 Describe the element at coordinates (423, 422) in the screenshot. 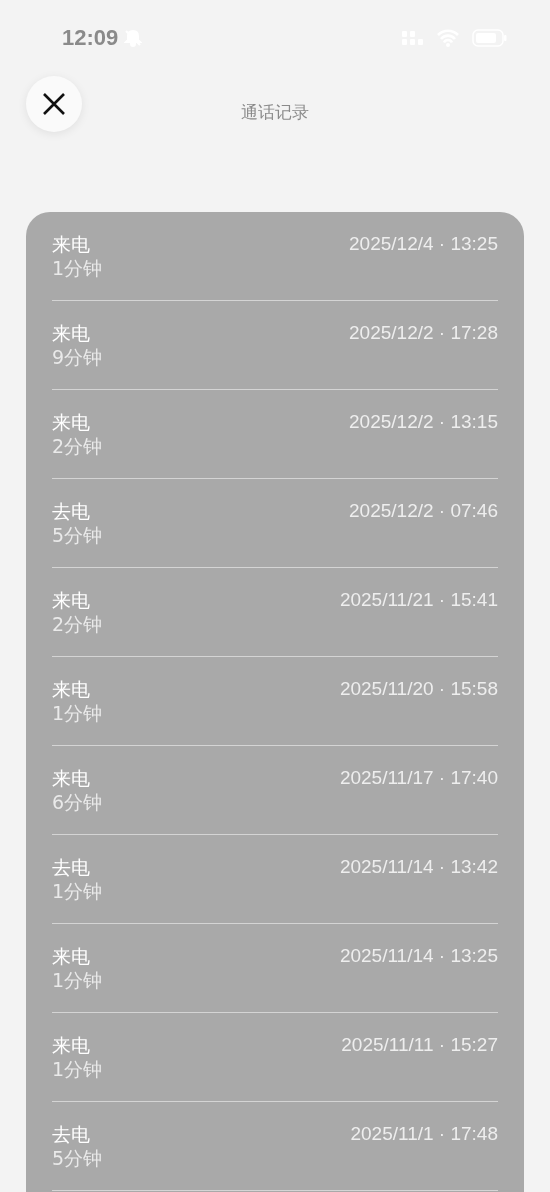

I see `call-datetime: 2025/12/2 · 13:15` at that location.